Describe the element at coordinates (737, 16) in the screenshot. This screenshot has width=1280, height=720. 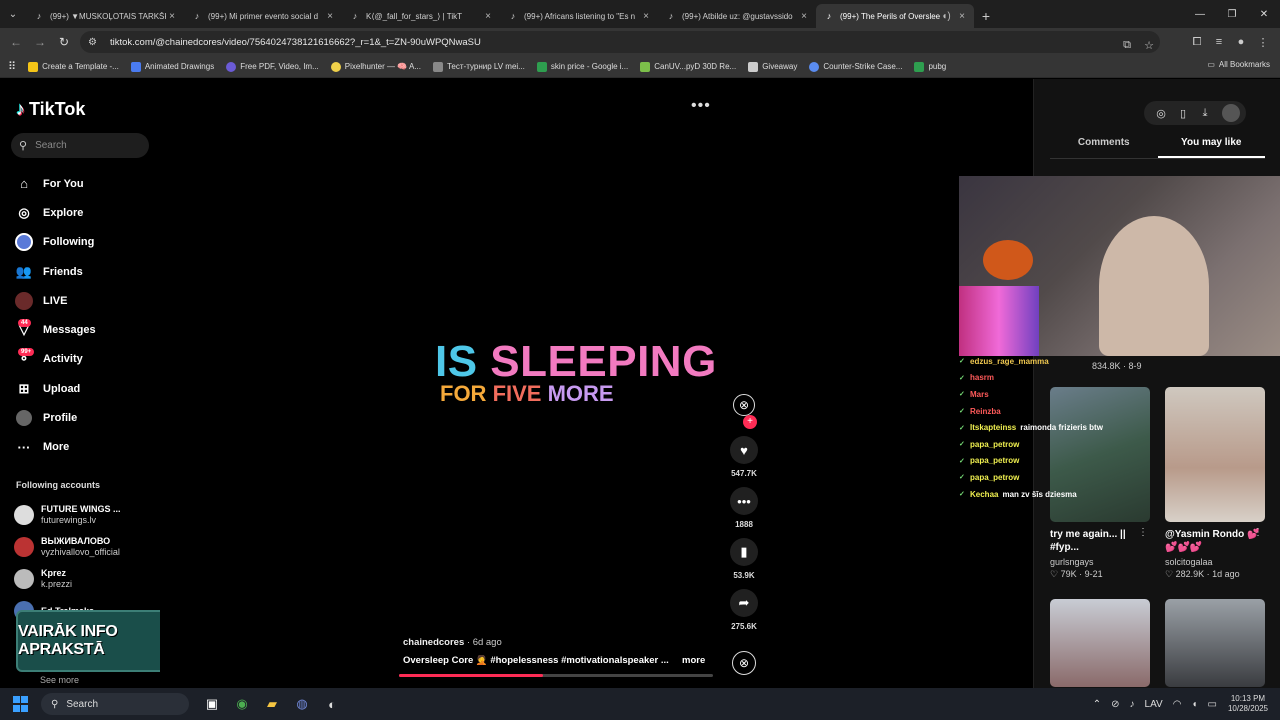
I see `browser-tab: ♪ (99+) Atbilde uz: @gustavssido ×` at that location.